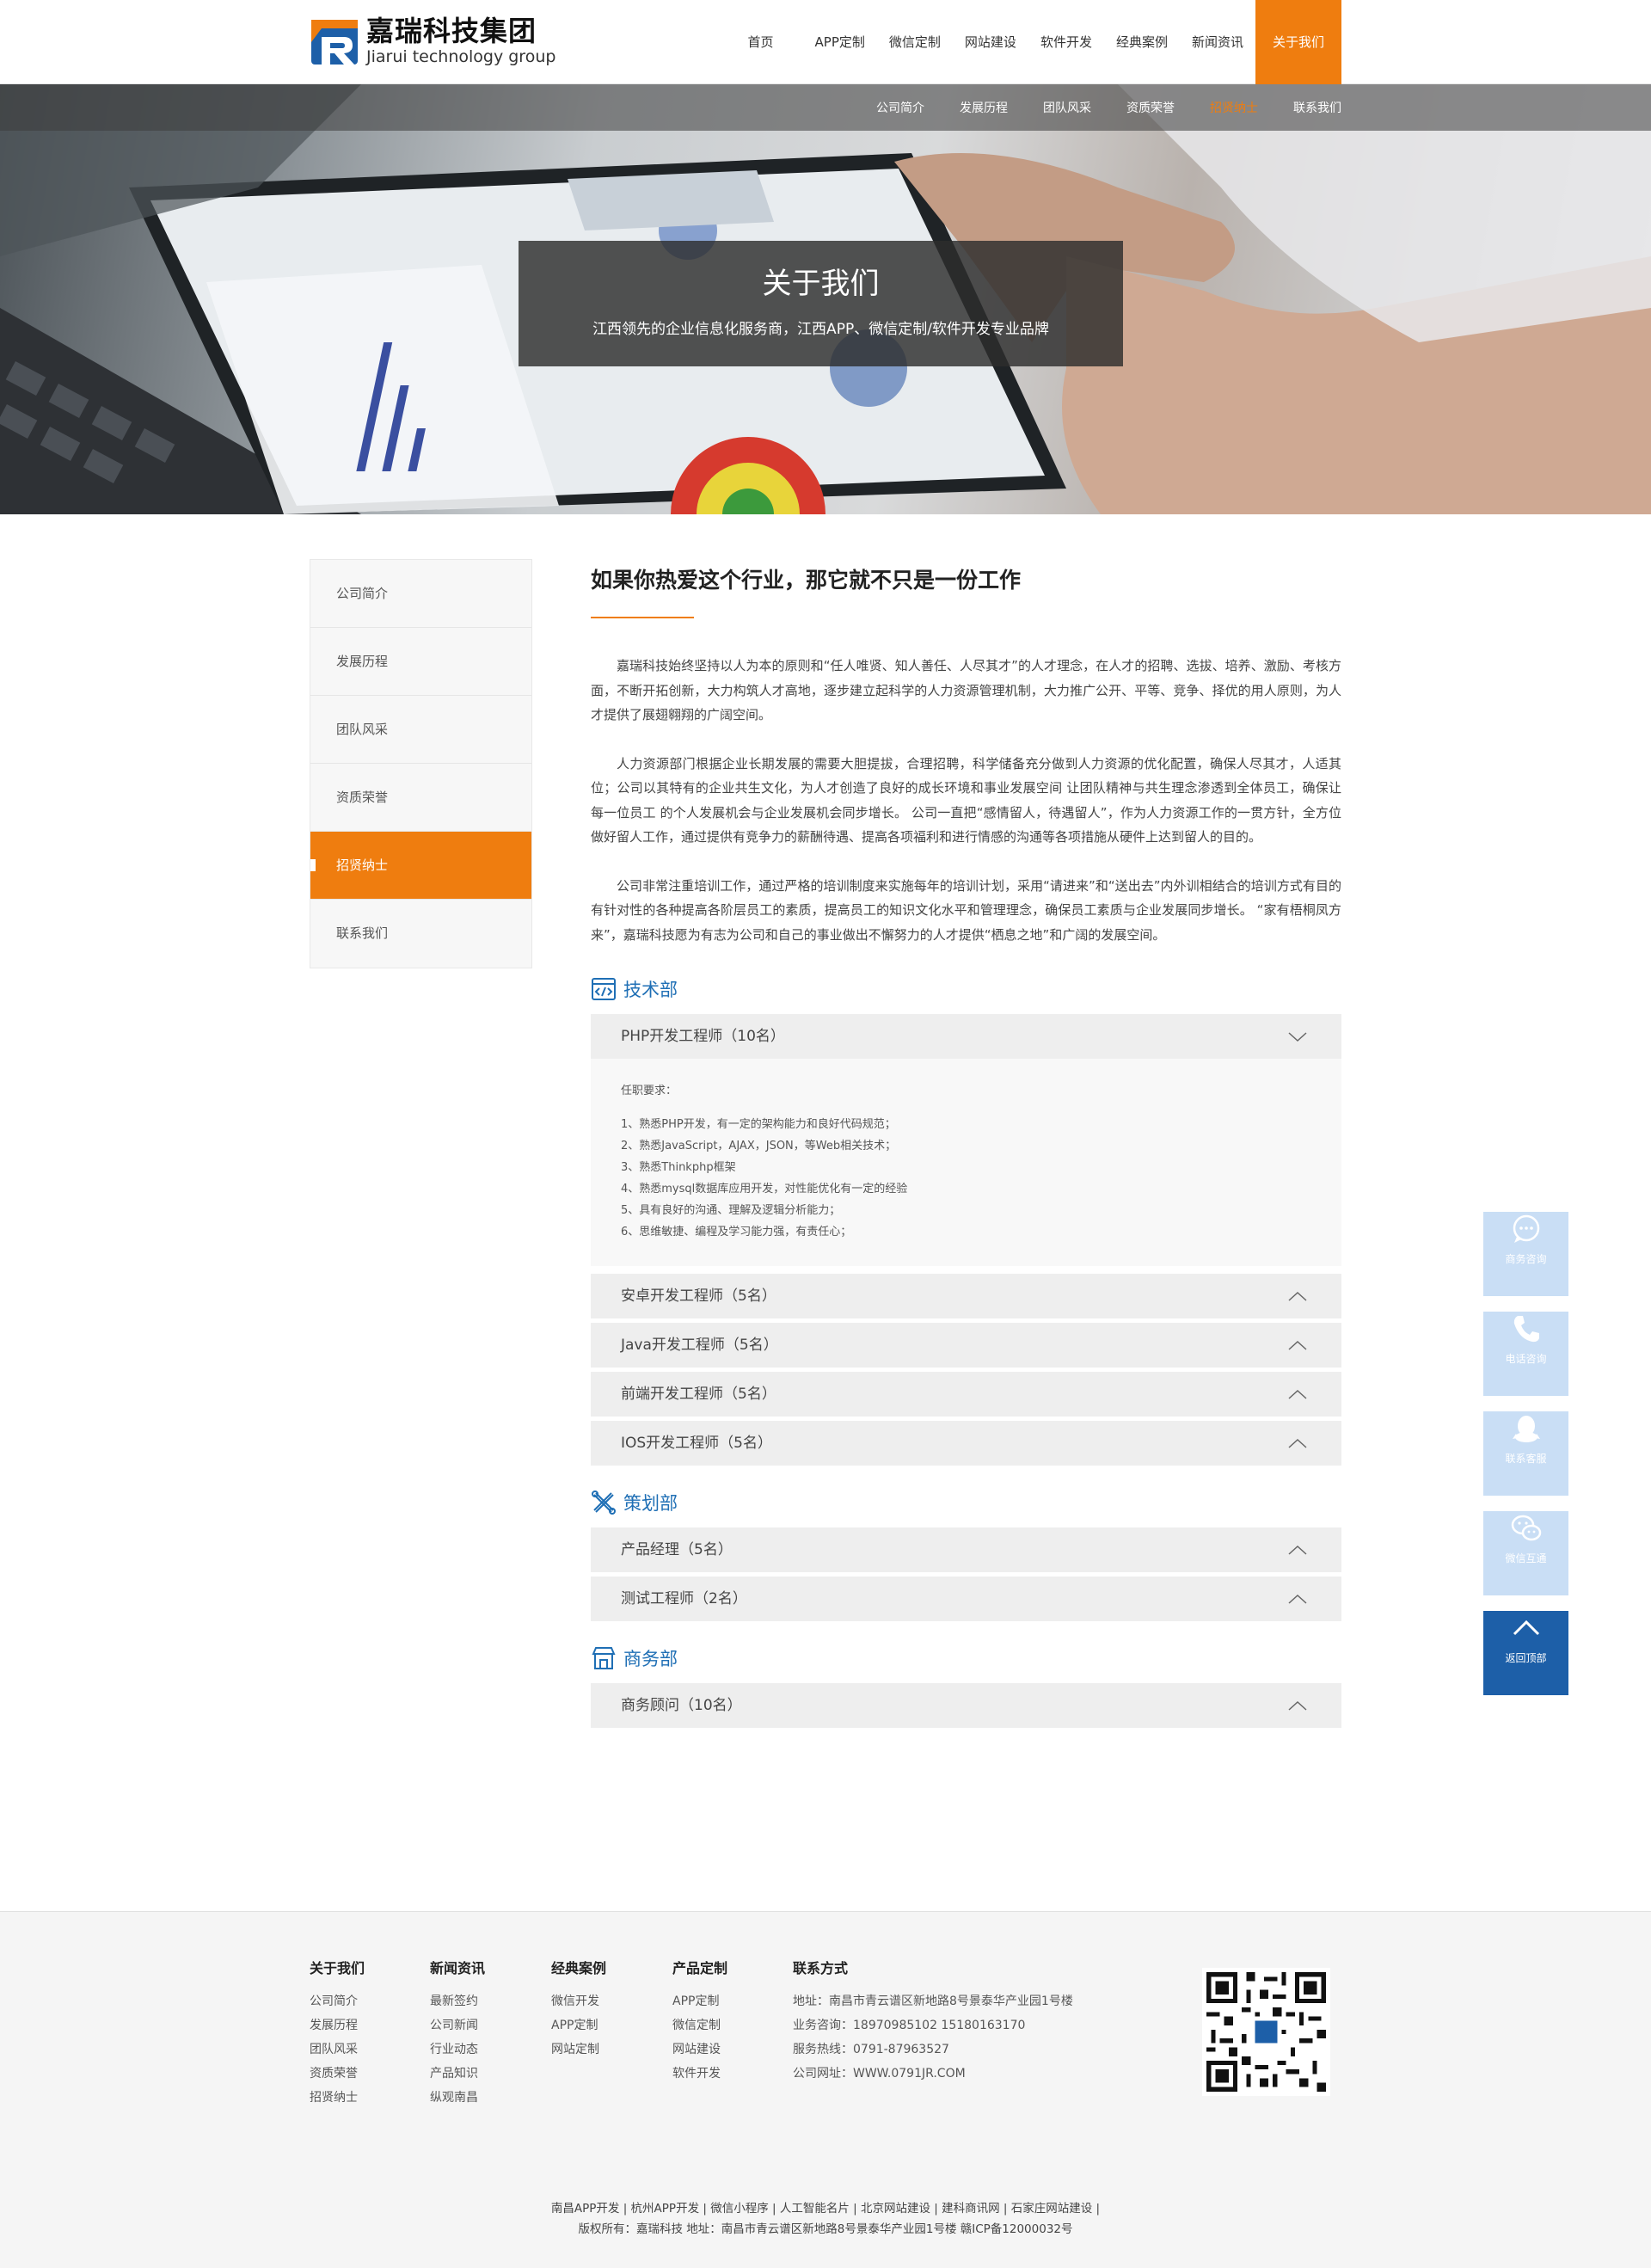 The width and height of the screenshot is (1651, 2268). Describe the element at coordinates (490, 2001) in the screenshot. I see `footer-link: 最新签约` at that location.